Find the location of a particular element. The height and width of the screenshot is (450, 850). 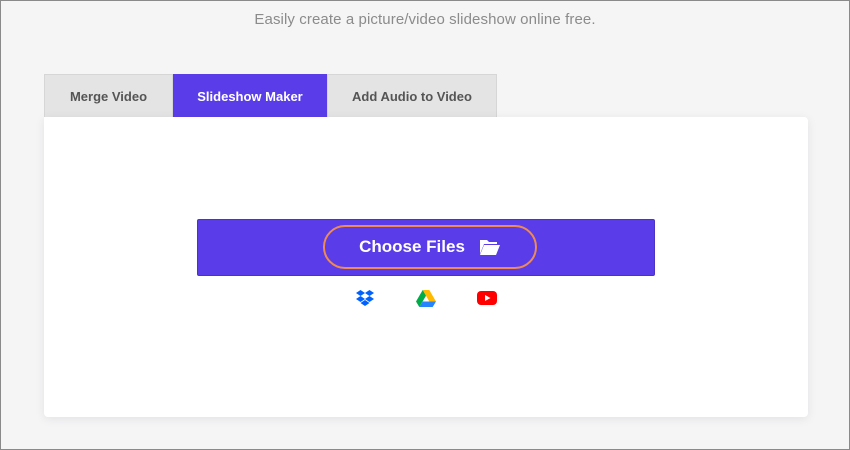

choose-files-highlight: Choose Files is located at coordinates (430, 247).